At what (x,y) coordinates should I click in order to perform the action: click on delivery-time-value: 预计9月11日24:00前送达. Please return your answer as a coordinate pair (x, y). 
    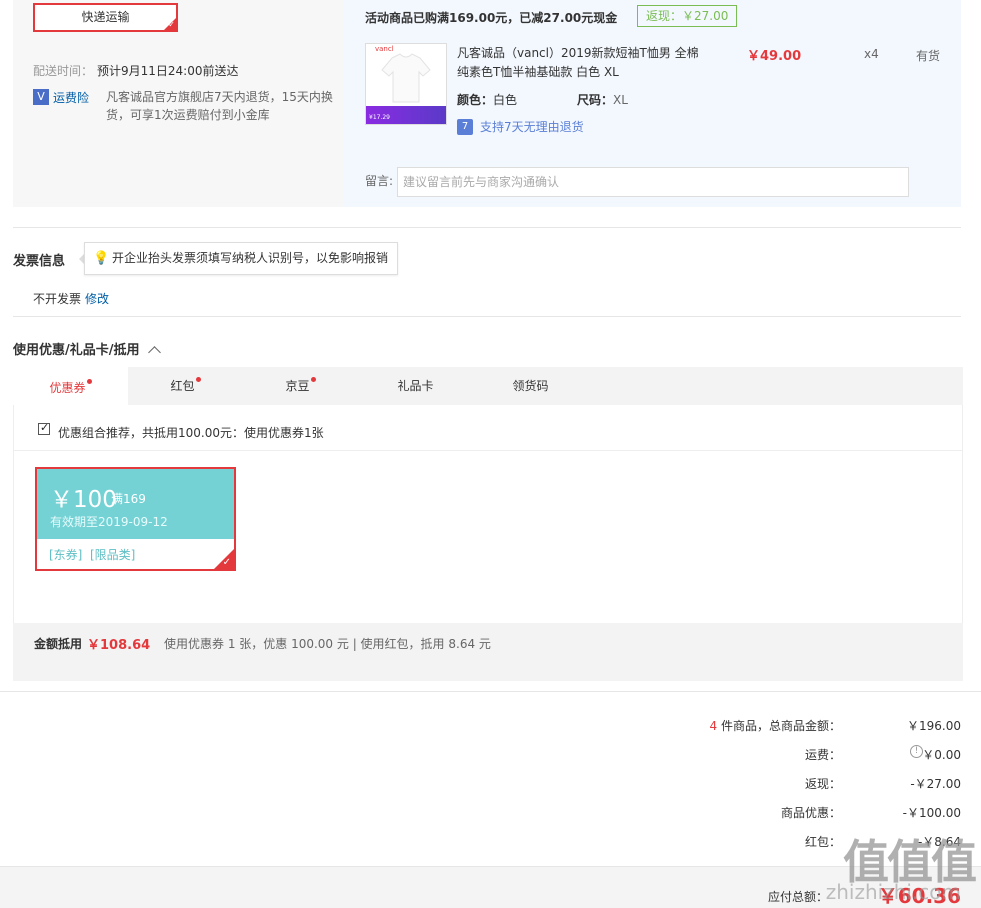
    Looking at the image, I should click on (168, 71).